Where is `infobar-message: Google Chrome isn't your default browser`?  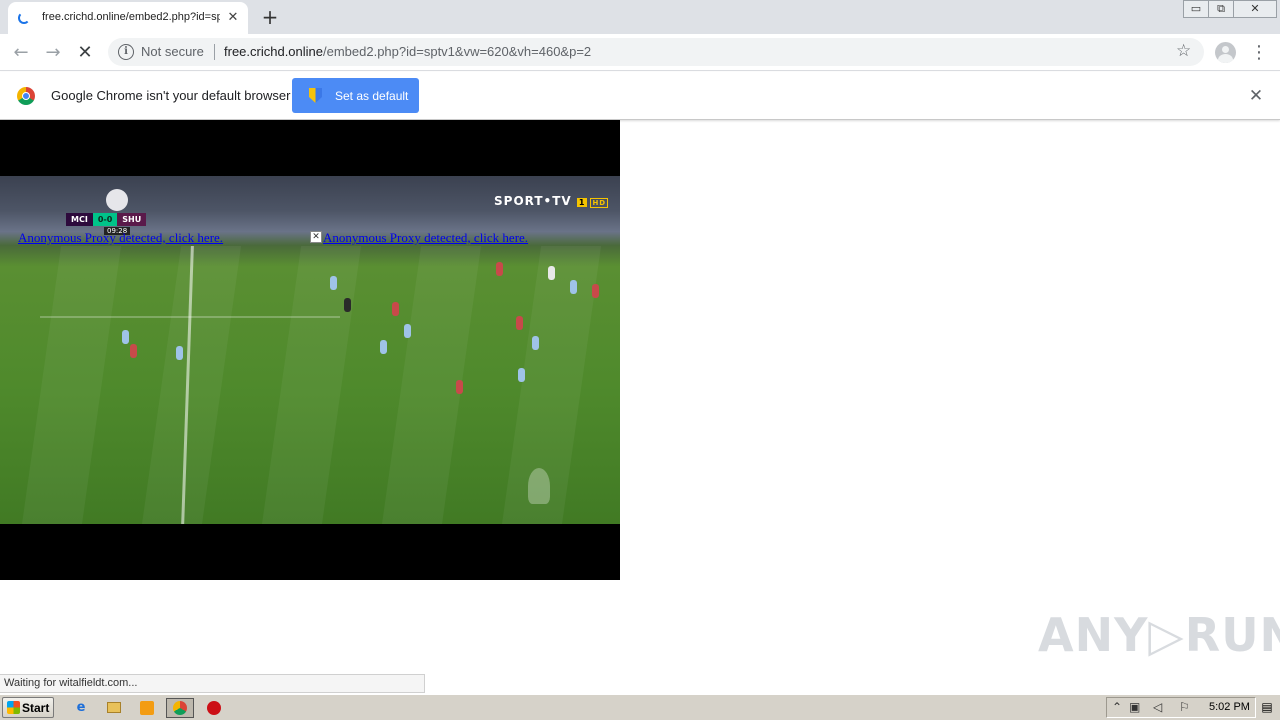 infobar-message: Google Chrome isn't your default browser is located at coordinates (171, 95).